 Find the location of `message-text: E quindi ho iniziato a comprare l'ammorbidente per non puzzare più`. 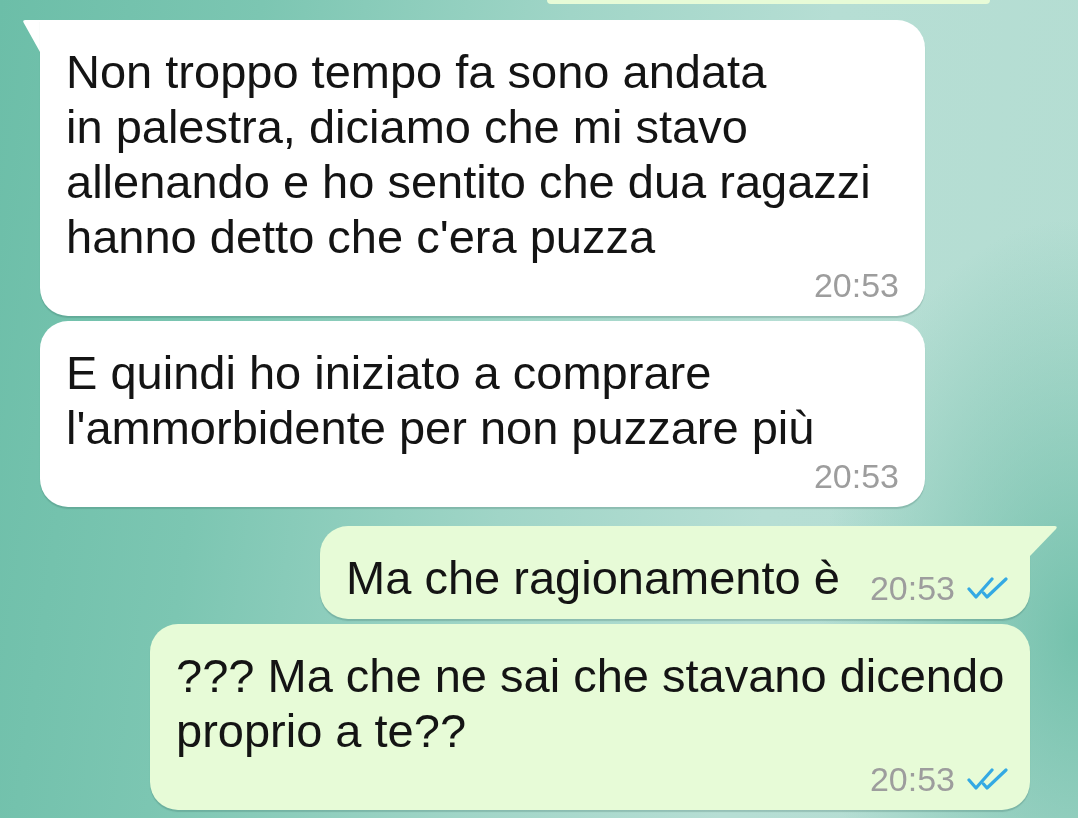

message-text: E quindi ho iniziato a comprare l'ammorbidente per non puzzare più is located at coordinates (440, 400).